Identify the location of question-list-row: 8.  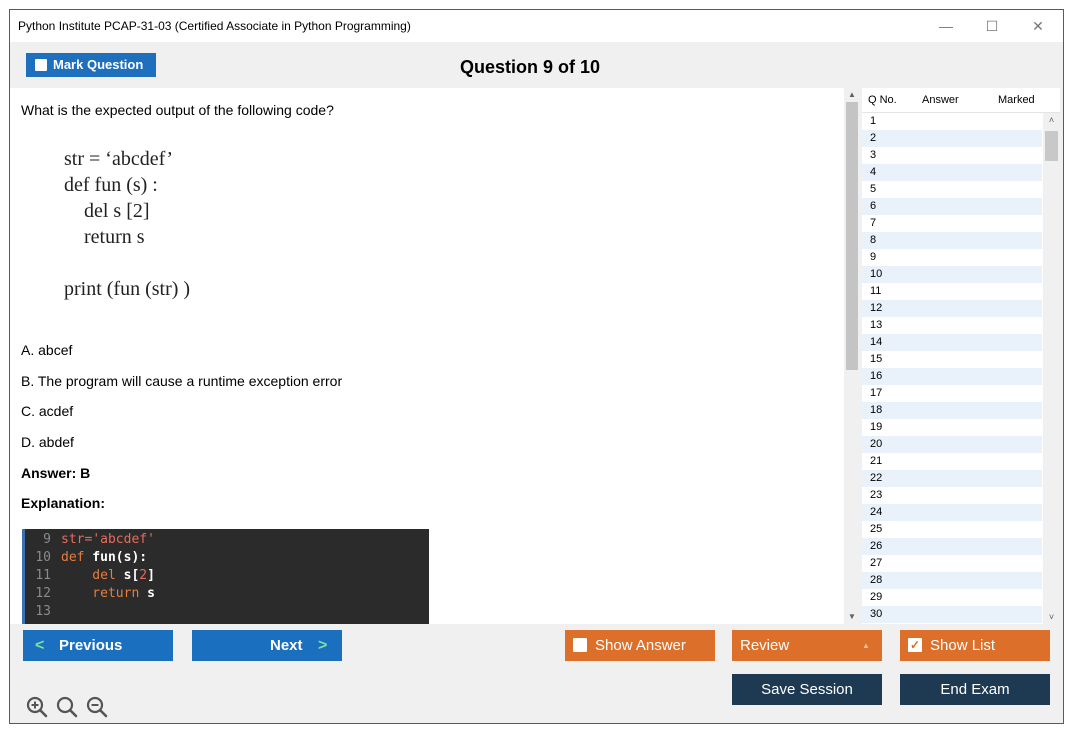
(952, 240).